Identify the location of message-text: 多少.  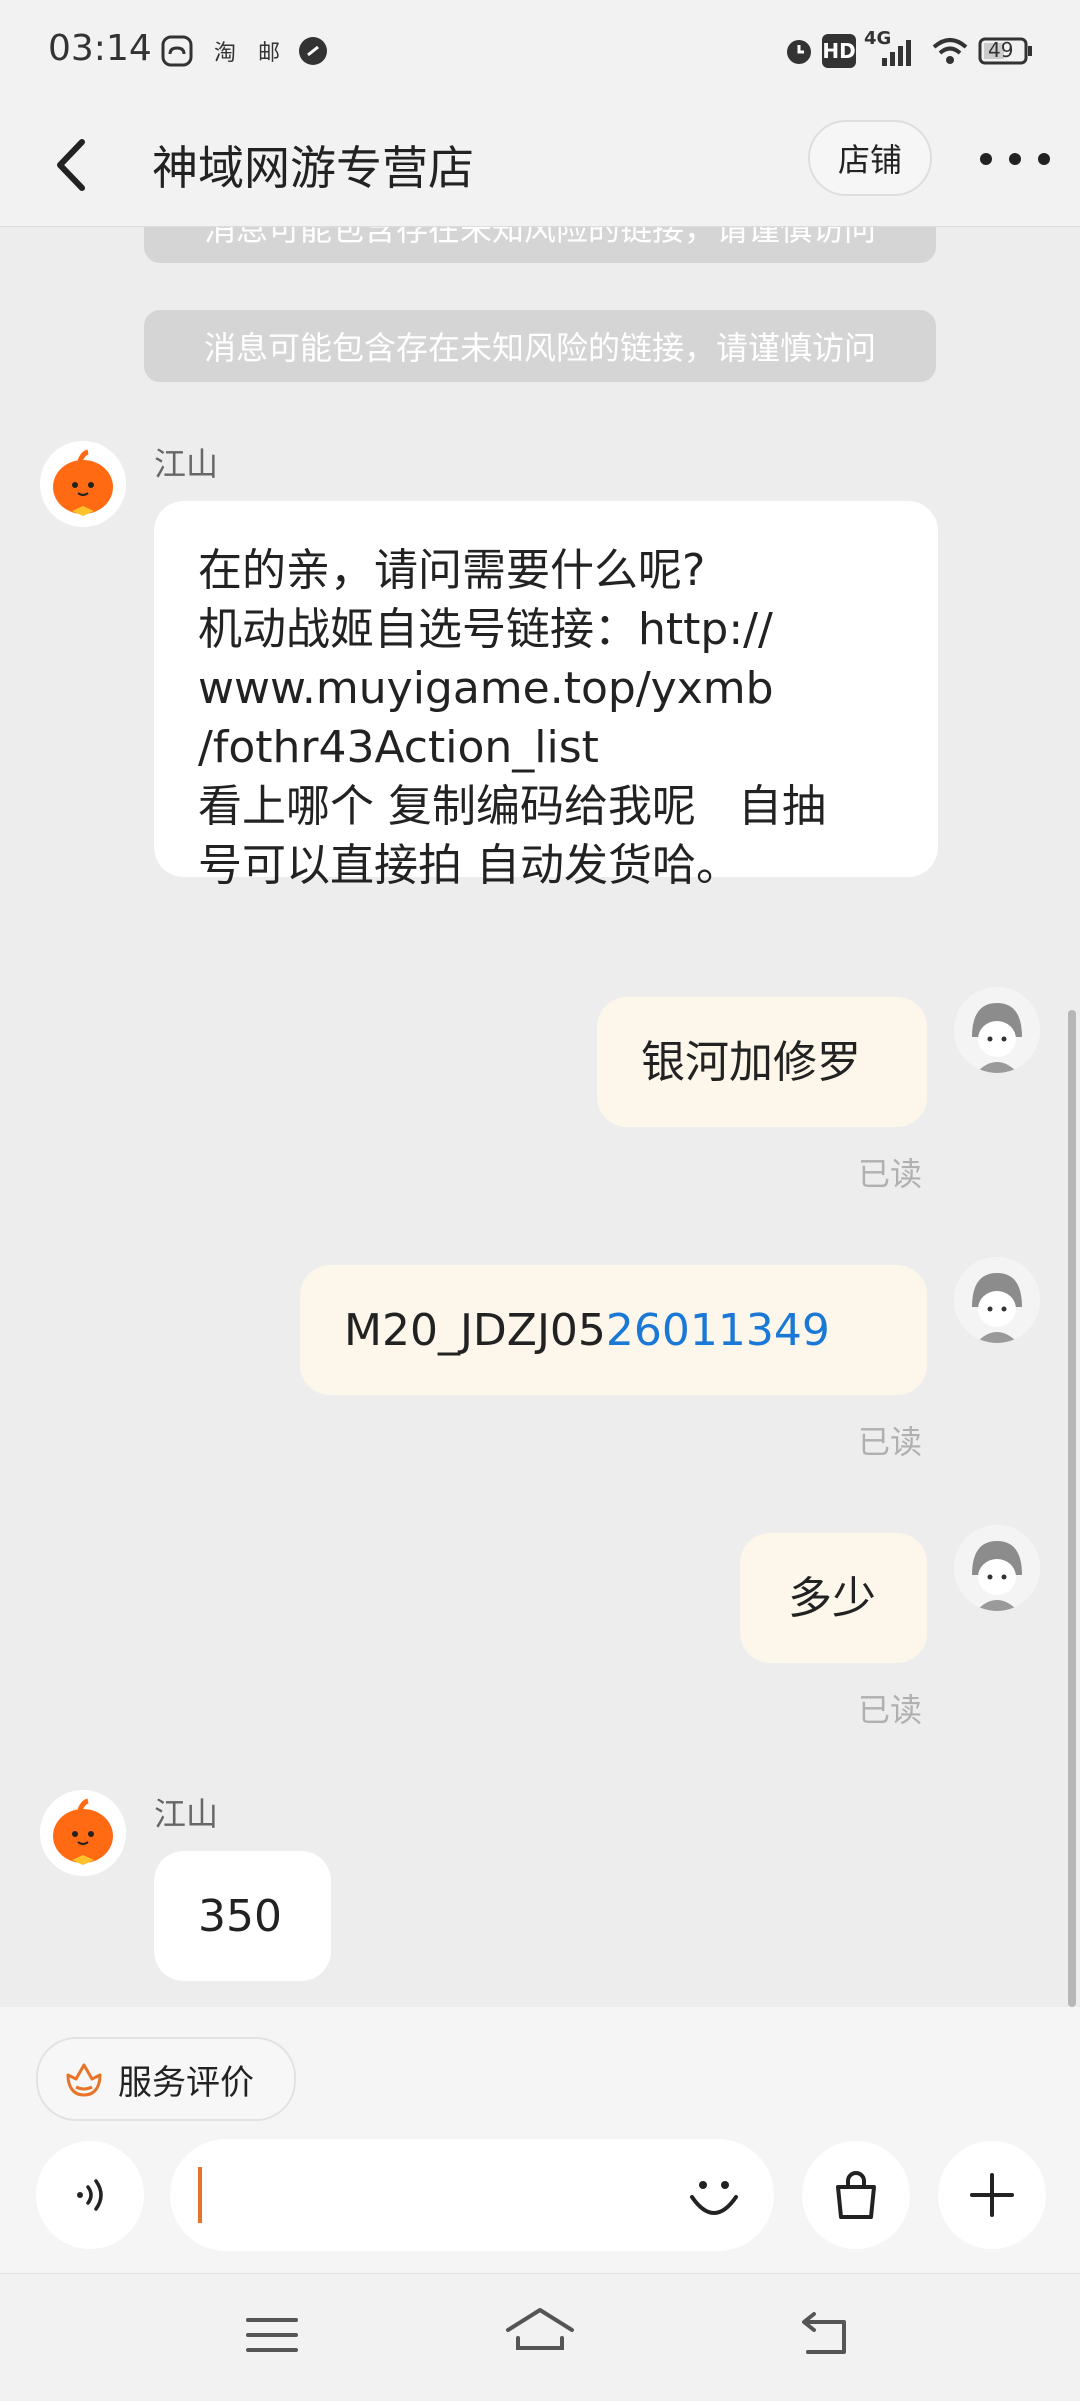
(832, 1598).